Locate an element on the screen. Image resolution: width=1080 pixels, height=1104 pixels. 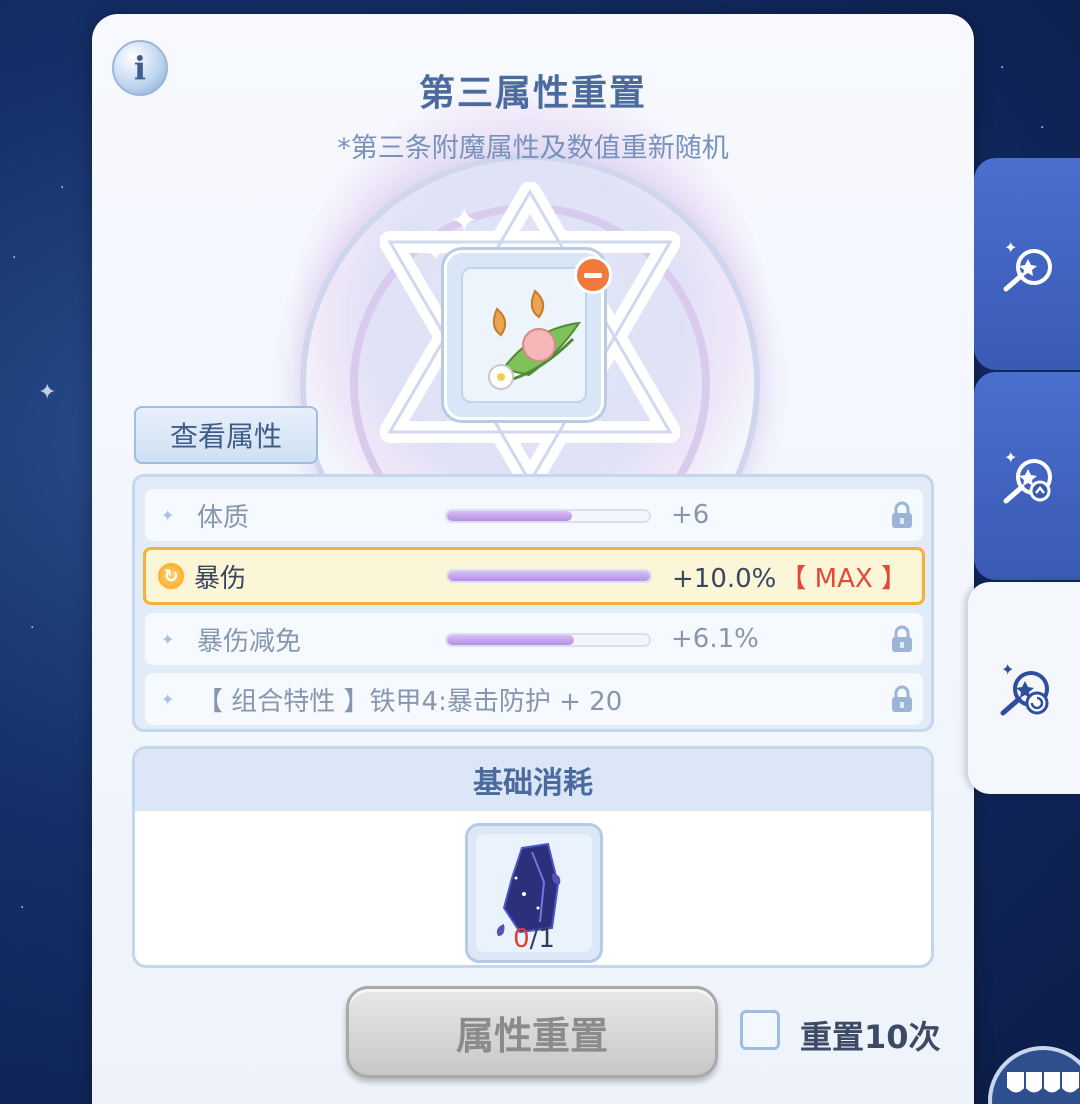
attribute-value: +6.1% is located at coordinates (715, 639).